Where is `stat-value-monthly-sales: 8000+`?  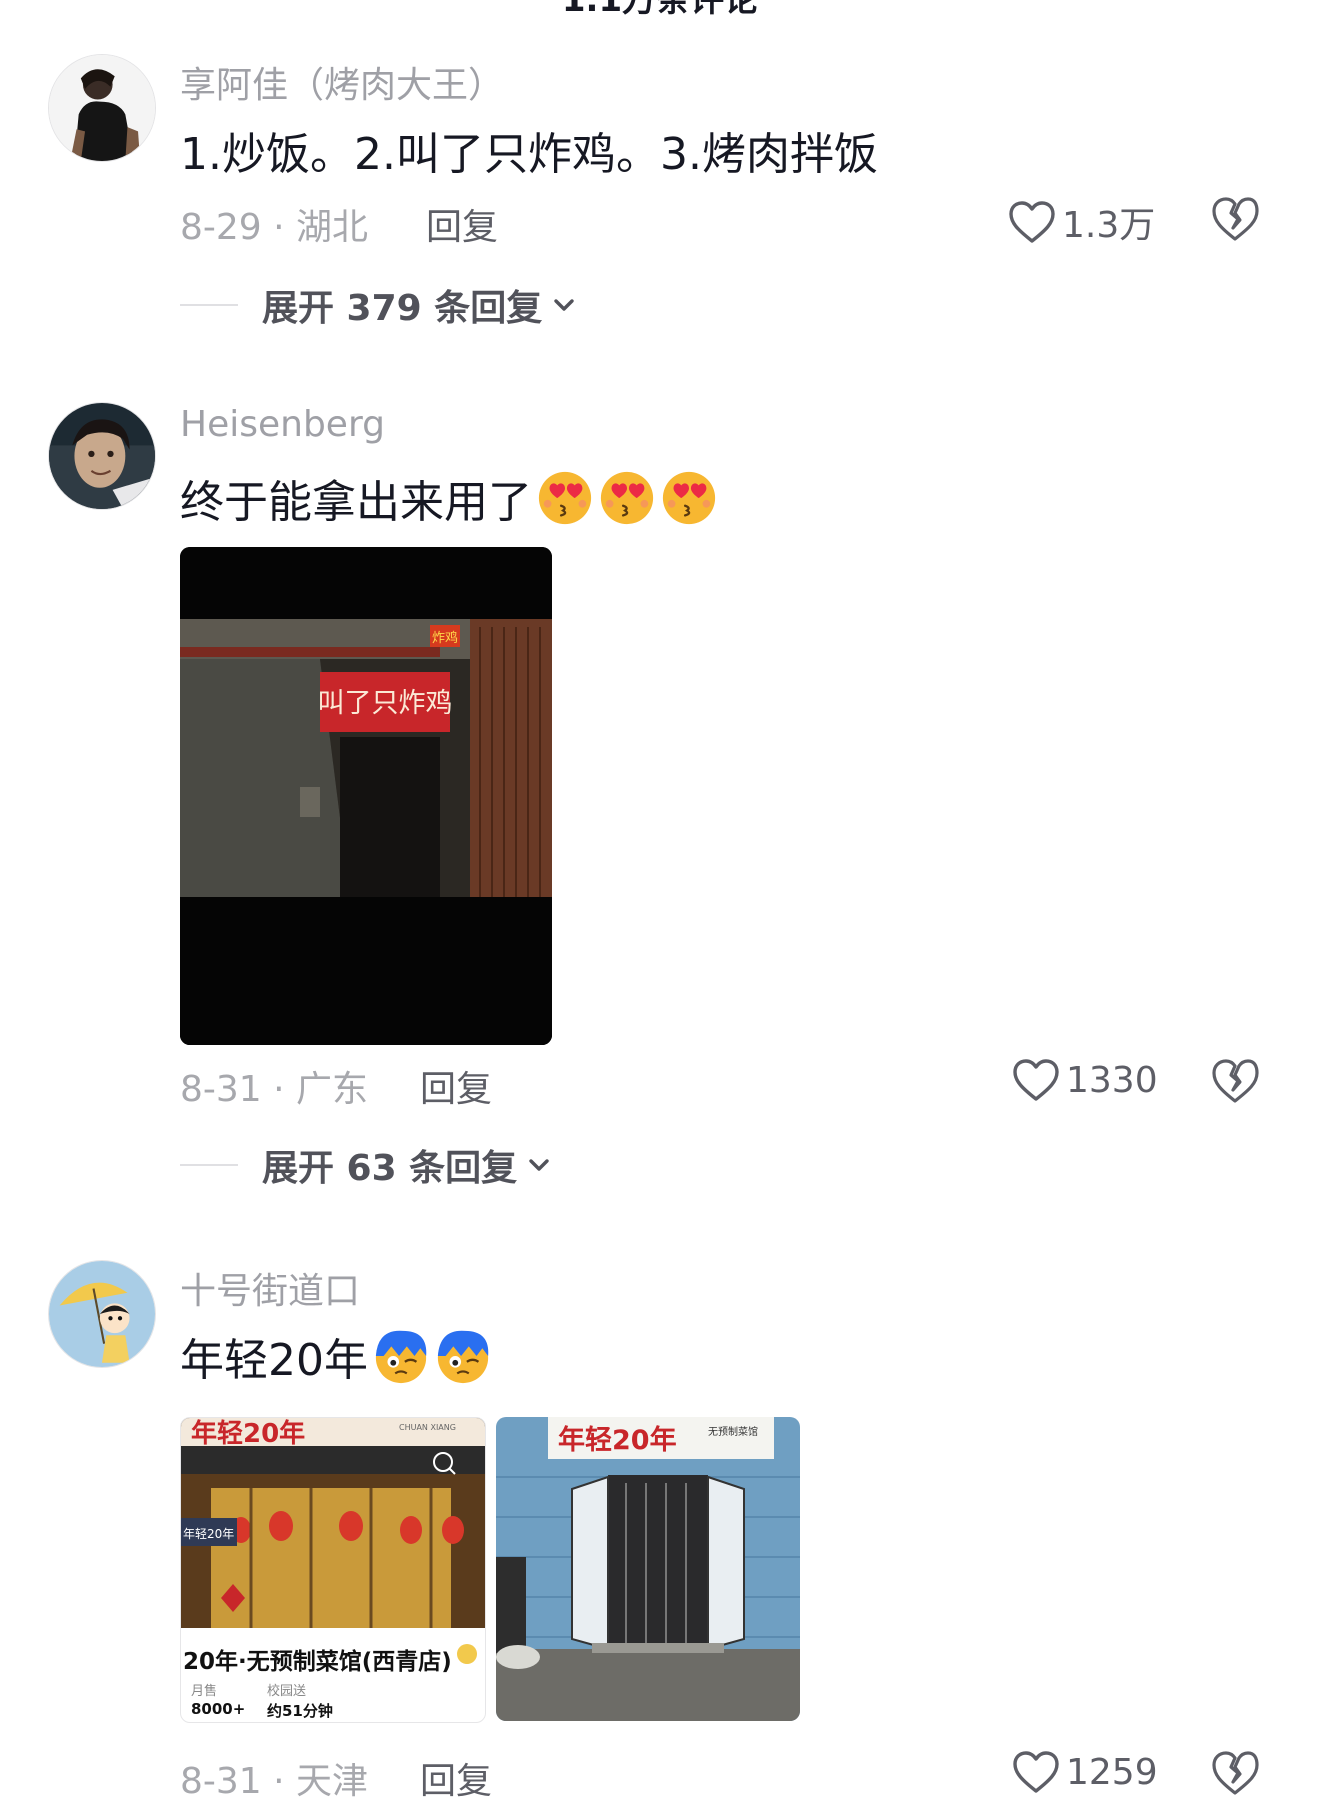 stat-value-monthly-sales: 8000+ is located at coordinates (218, 1709).